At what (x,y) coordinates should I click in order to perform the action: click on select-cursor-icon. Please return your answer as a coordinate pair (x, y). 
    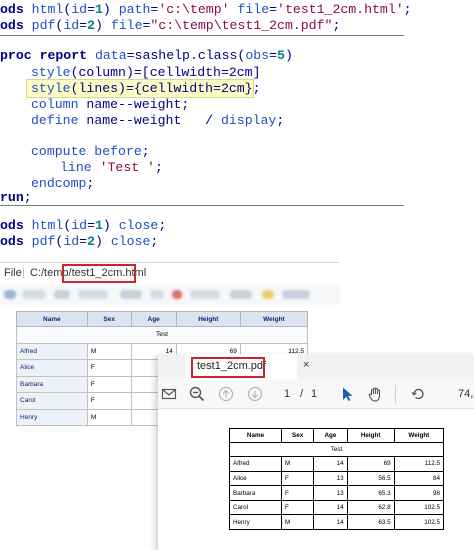
    Looking at the image, I should click on (347, 394).